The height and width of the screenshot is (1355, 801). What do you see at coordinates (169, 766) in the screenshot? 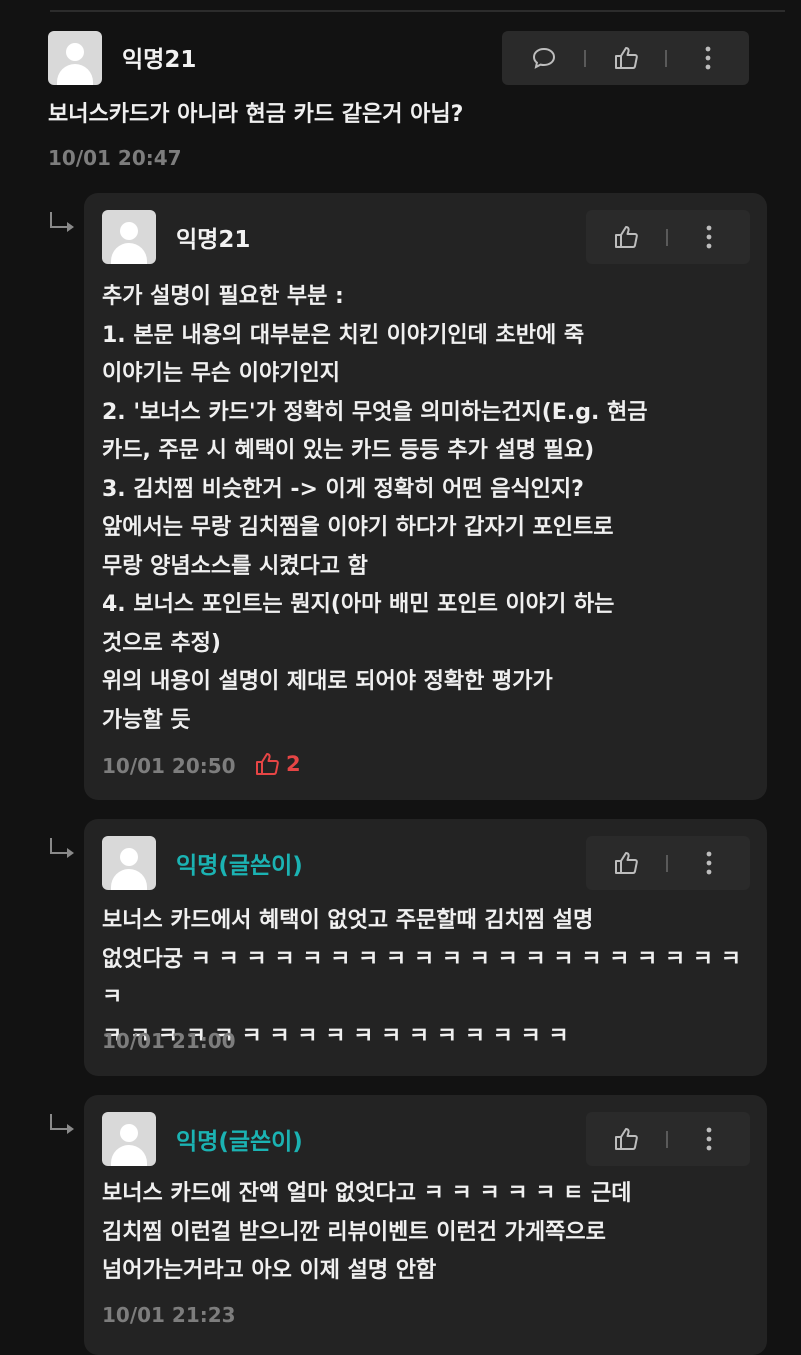
I see `comment-date: 10/01 20:50` at bounding box center [169, 766].